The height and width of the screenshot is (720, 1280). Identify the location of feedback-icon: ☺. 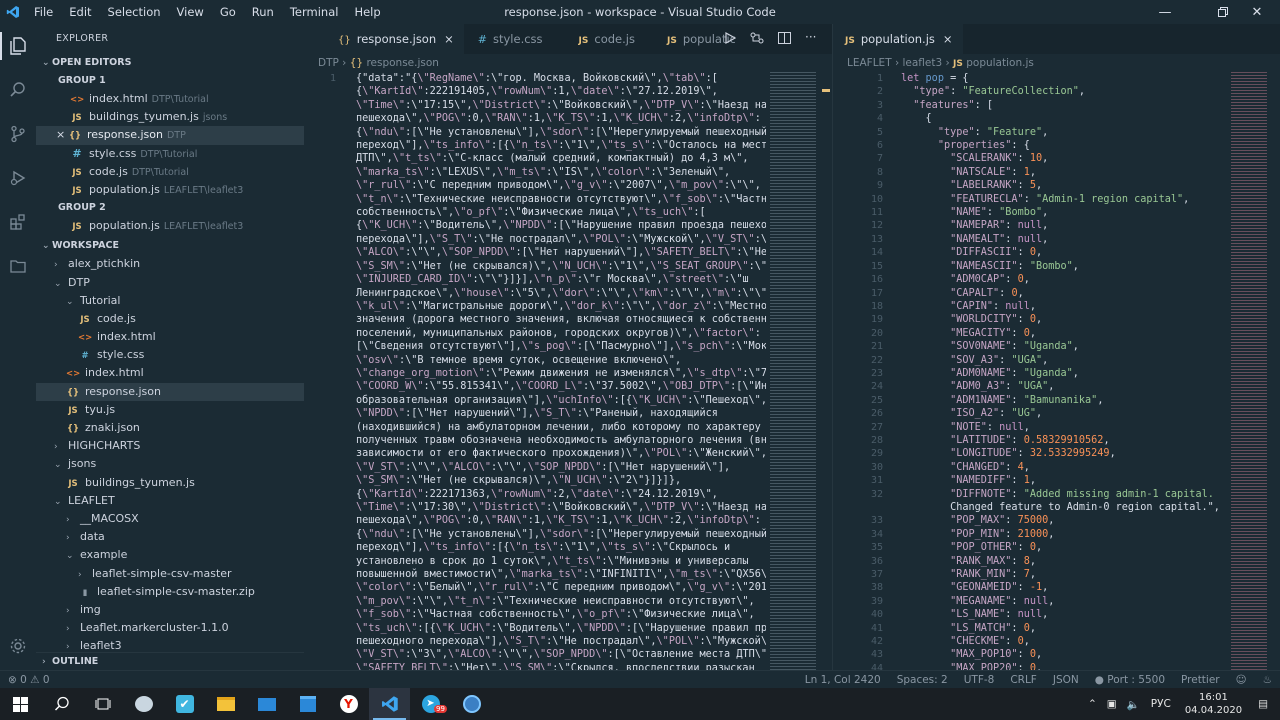
(1241, 680).